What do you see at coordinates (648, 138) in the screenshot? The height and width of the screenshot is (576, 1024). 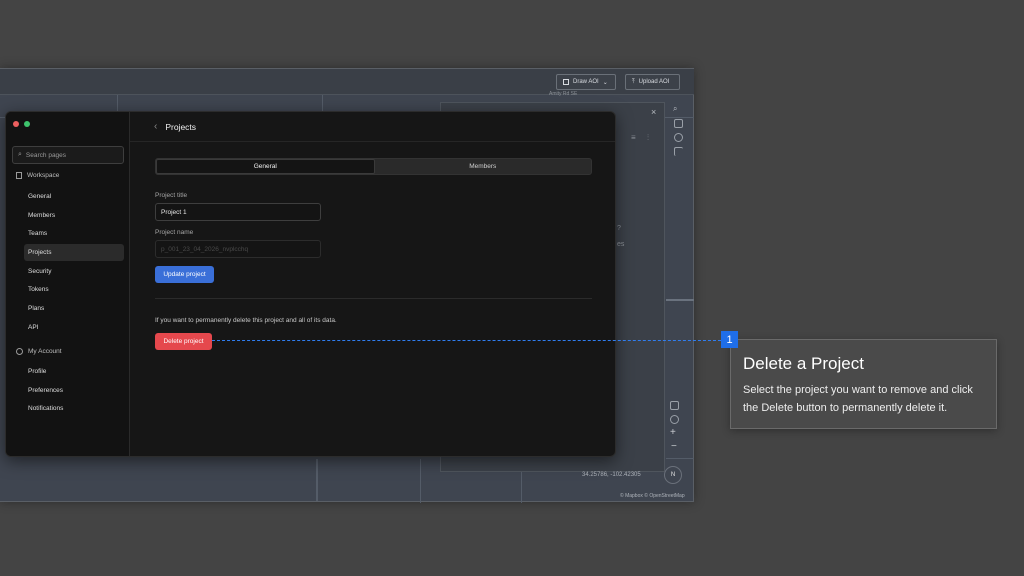 I see `sliders-icon: ⫶` at bounding box center [648, 138].